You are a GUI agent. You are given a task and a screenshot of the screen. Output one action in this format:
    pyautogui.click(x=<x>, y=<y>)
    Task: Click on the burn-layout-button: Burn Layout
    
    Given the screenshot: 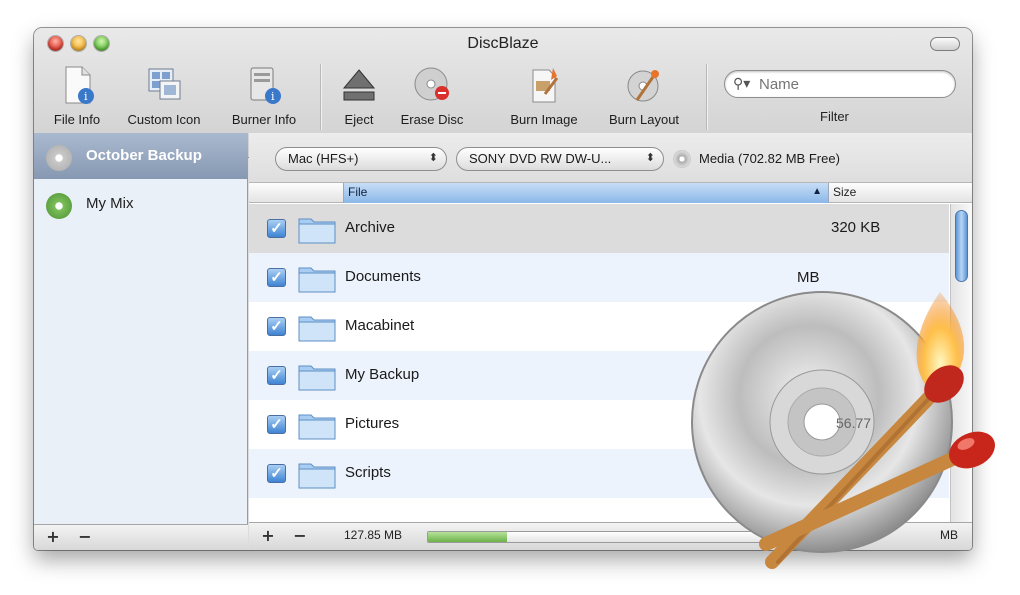 What is the action you would take?
    pyautogui.click(x=644, y=97)
    